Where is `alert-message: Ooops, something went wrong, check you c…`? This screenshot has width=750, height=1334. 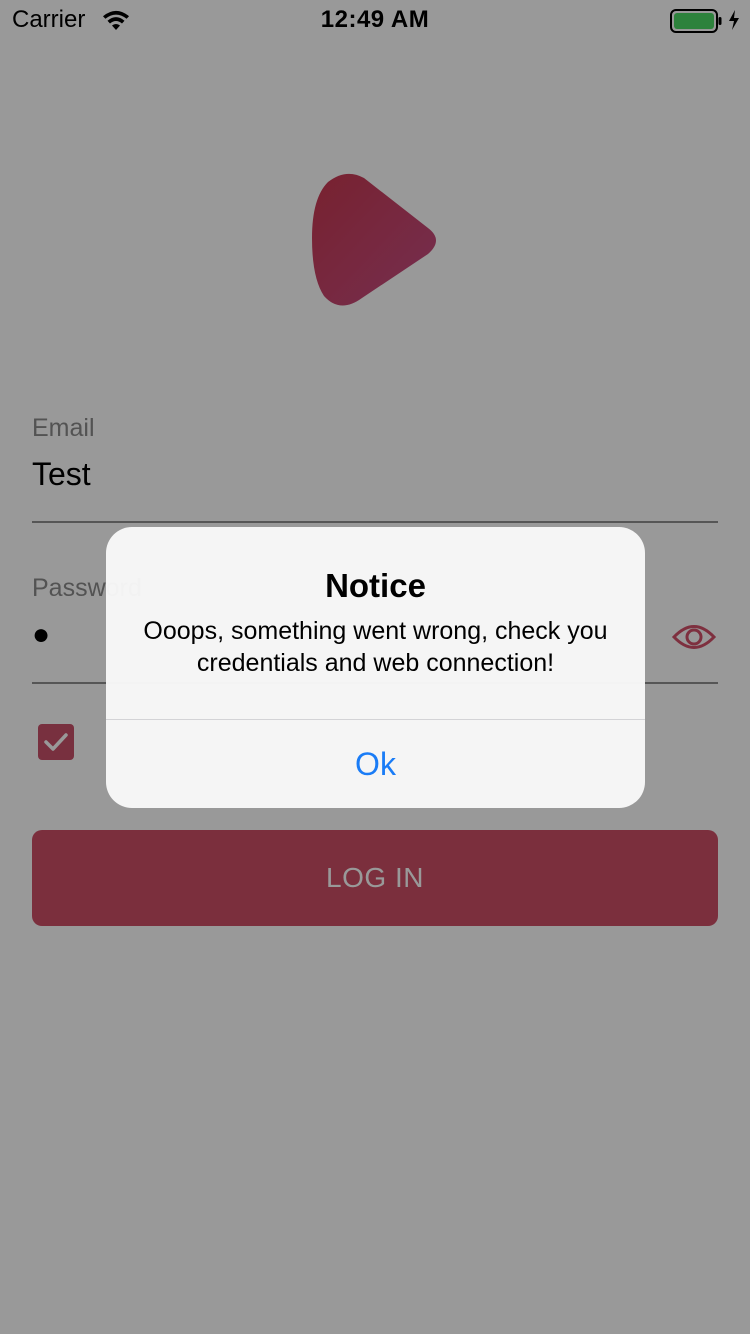
alert-message: Ooops, something went wrong, check you c… is located at coordinates (375, 647).